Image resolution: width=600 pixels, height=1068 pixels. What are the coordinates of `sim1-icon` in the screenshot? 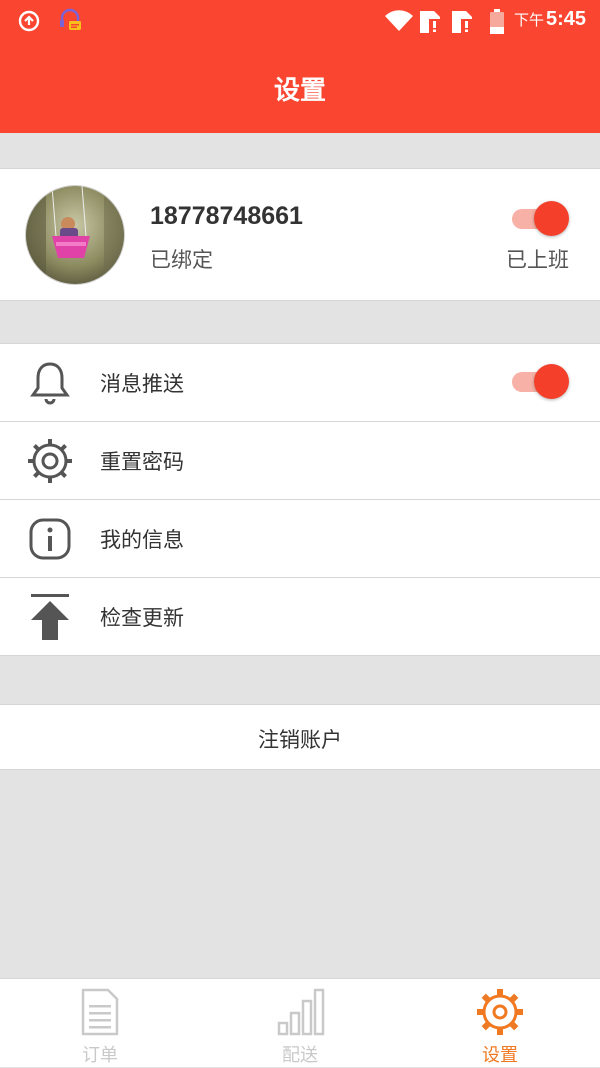 It's located at (431, 22).